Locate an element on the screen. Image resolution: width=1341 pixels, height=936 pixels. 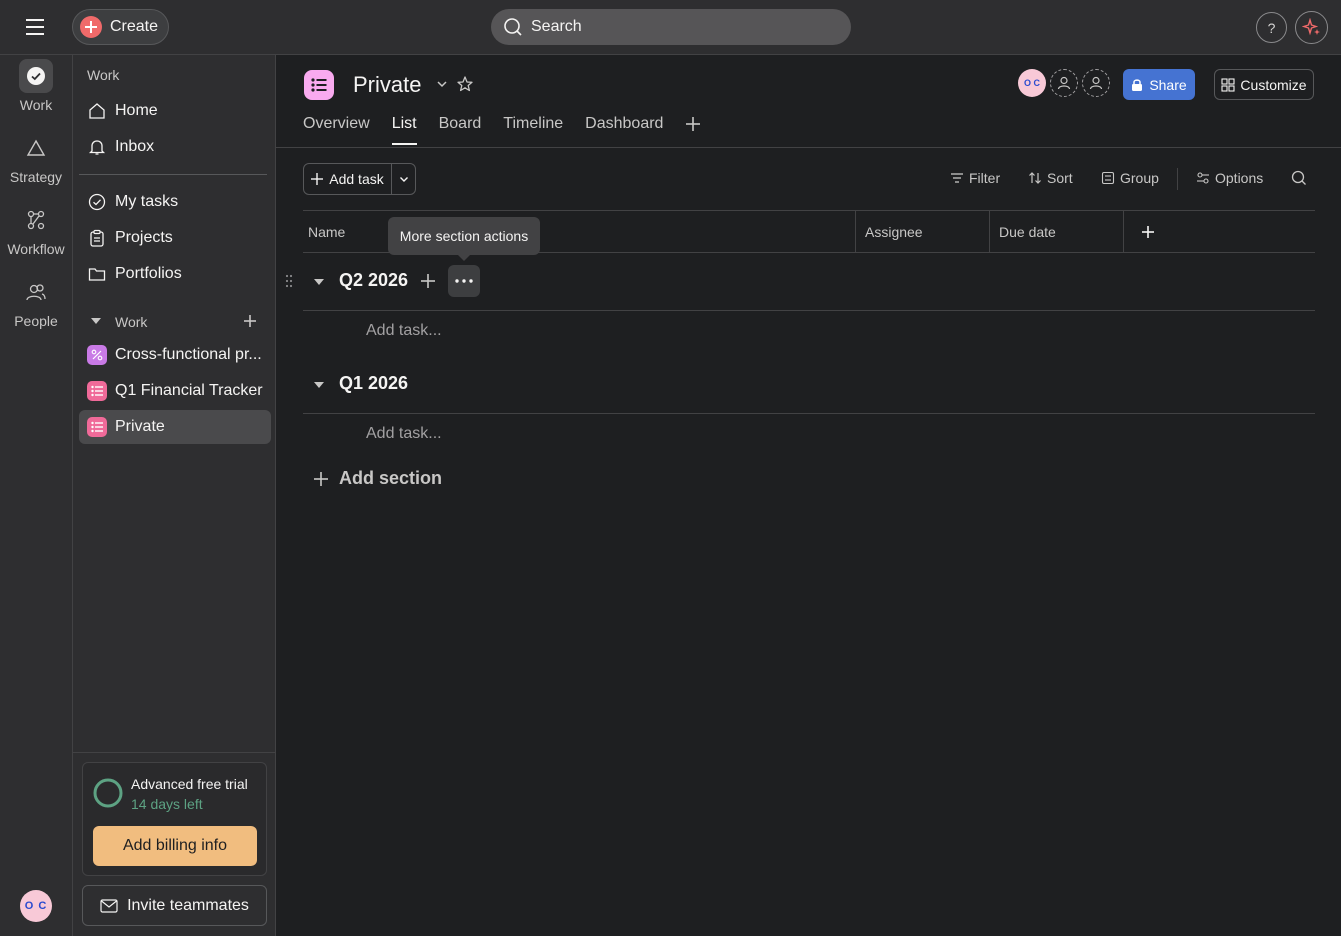
add-tab-icon is located at coordinates (693, 124).